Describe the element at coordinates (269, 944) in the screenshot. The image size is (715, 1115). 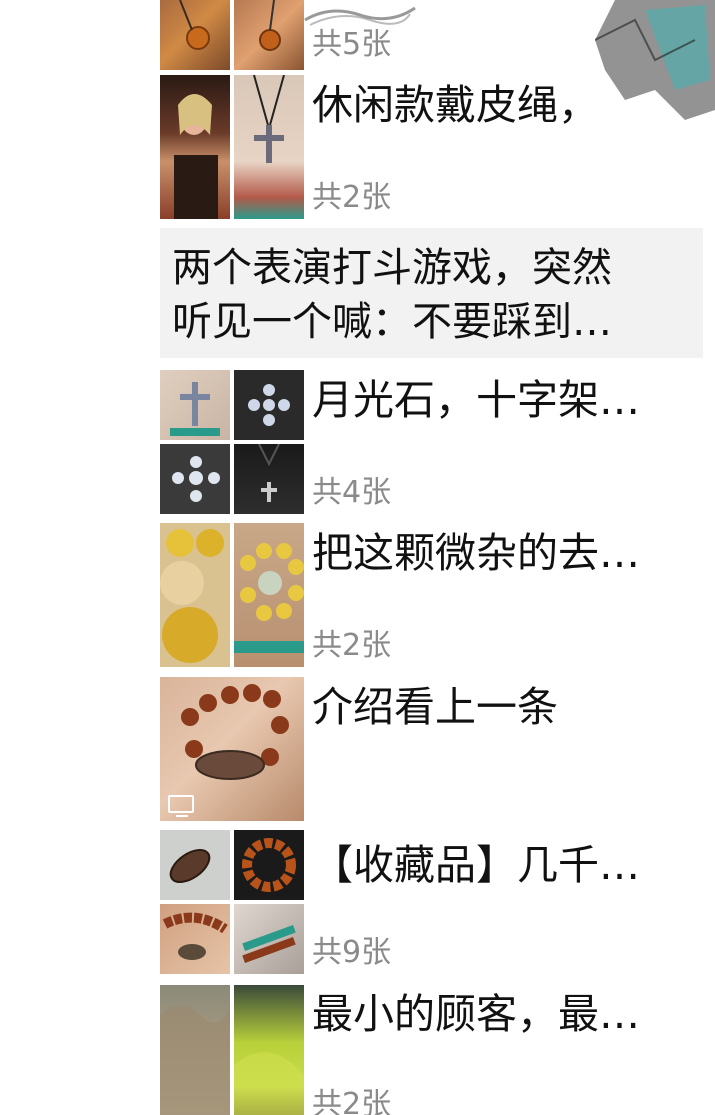
I see `bracelet-on-wrist-icon` at that location.